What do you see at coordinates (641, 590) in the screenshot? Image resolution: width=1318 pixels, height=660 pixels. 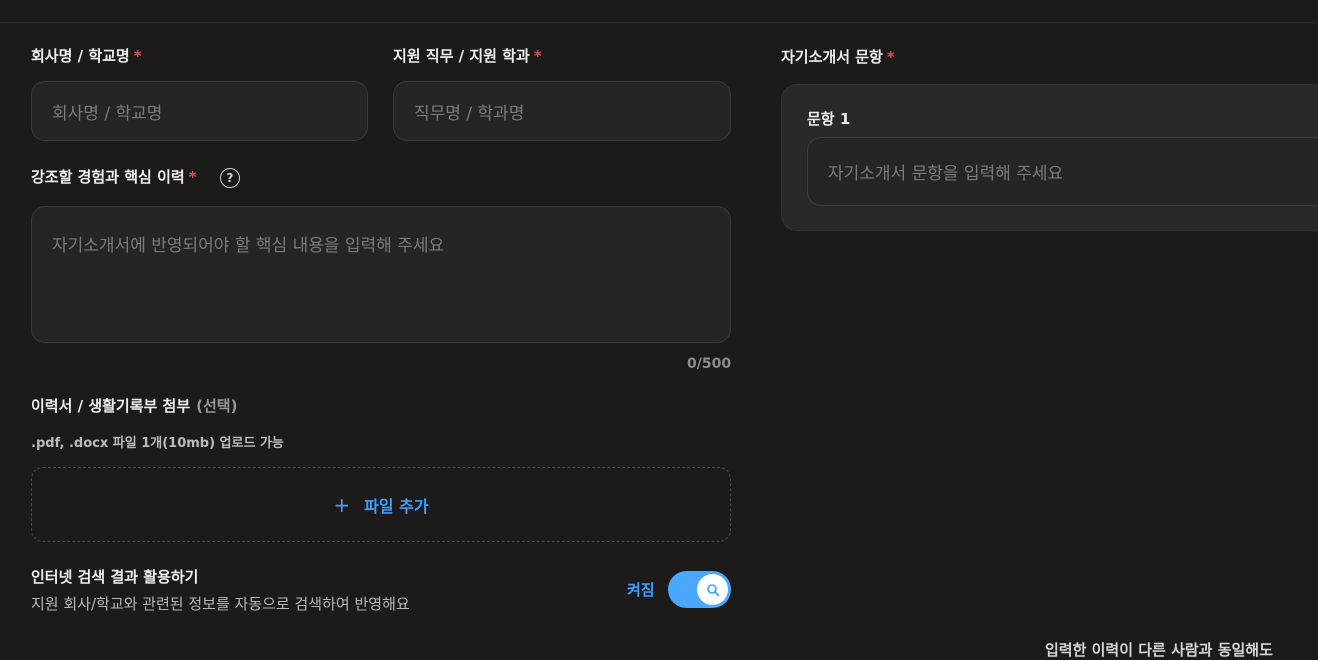 I see `toggle-state-label: 켜짐` at bounding box center [641, 590].